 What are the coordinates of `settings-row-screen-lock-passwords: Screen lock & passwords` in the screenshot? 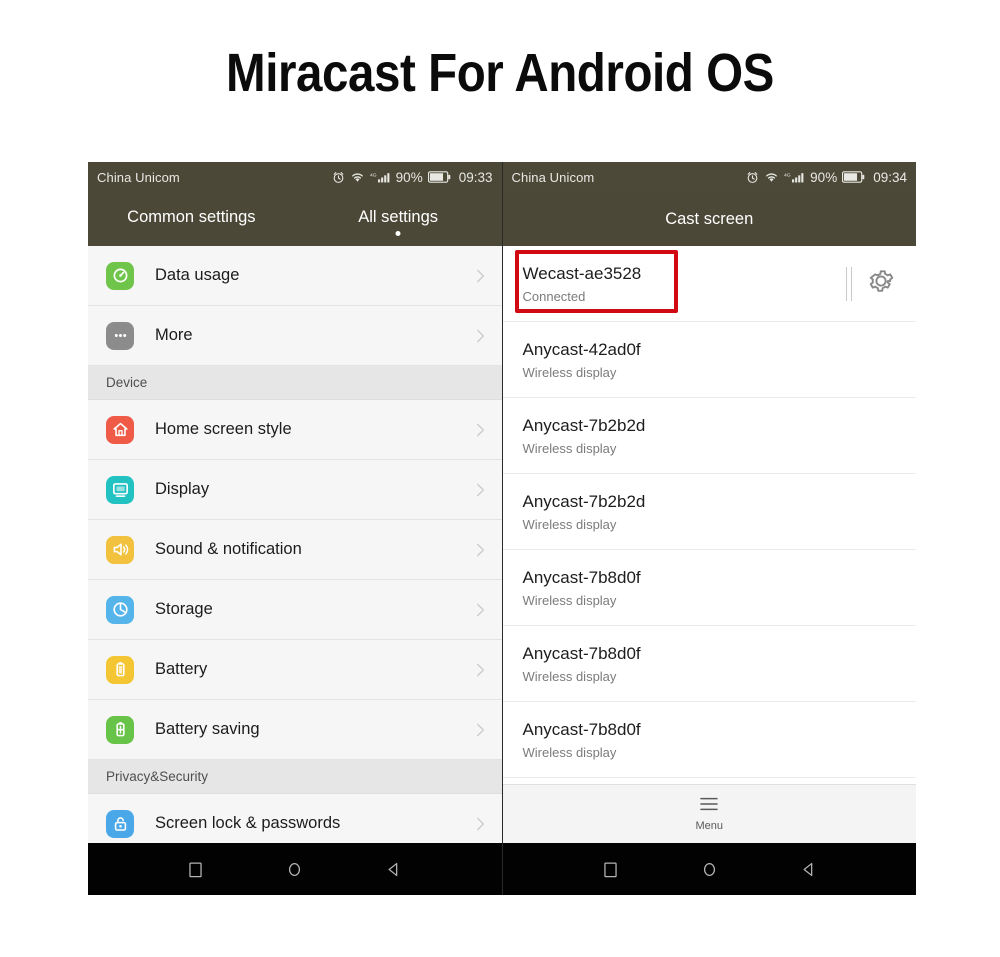 It's located at (295, 818).